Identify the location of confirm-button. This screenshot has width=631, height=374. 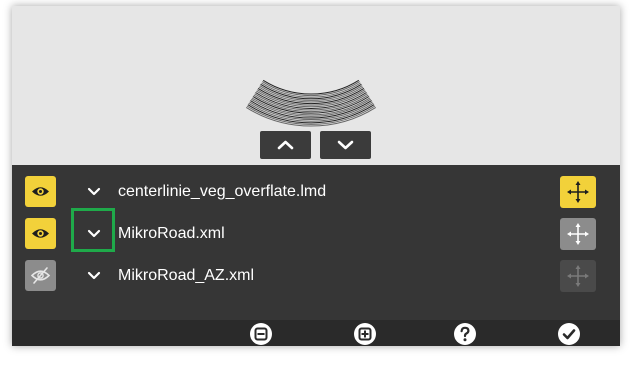
(569, 333).